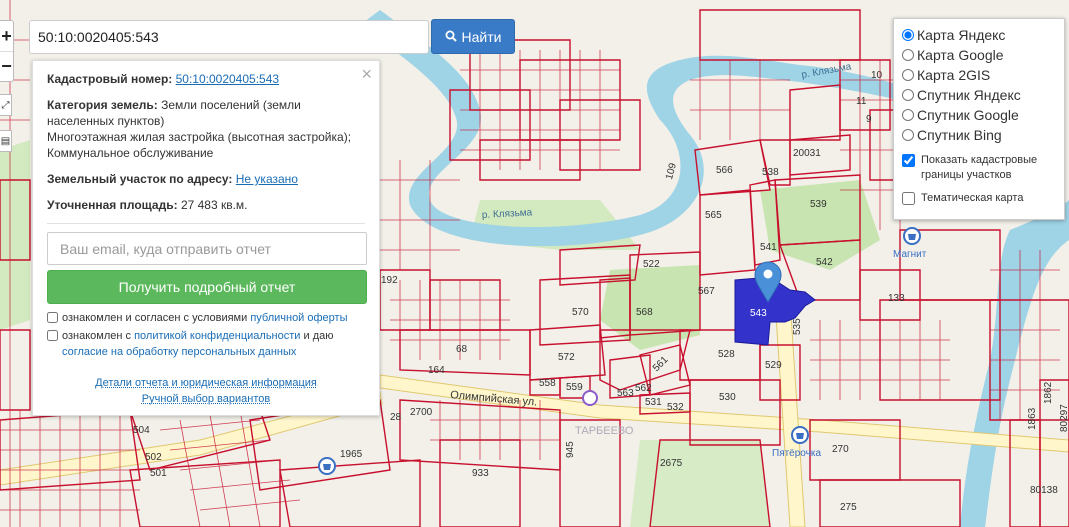 This screenshot has width=1069, height=527. I want to click on area-row: Уточненная площадь: 27 483 кв.м., so click(206, 205).